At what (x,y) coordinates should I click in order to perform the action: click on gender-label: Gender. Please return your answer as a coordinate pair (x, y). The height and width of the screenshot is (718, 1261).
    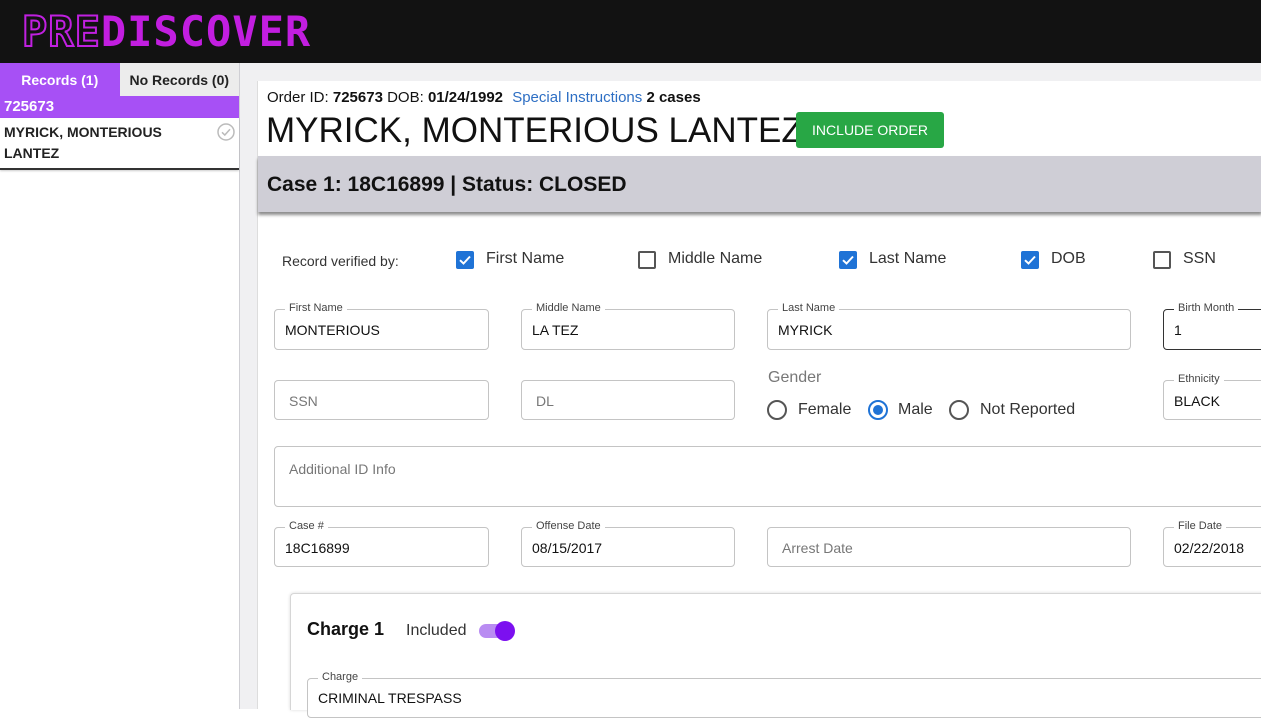
    Looking at the image, I should click on (795, 377).